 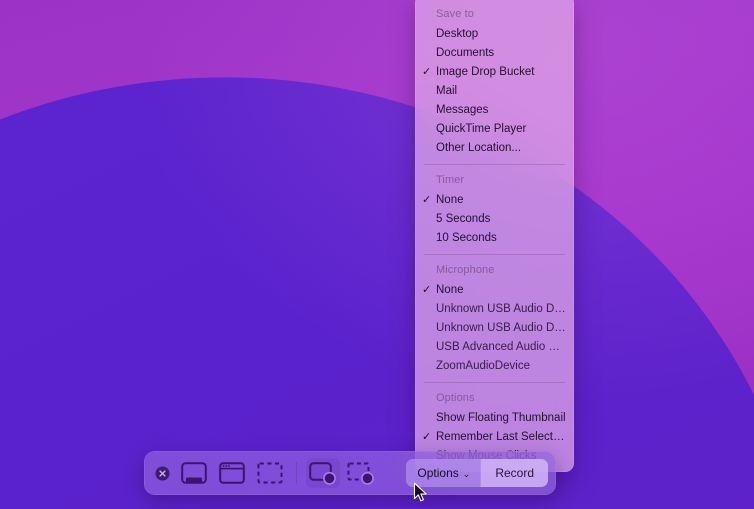 What do you see at coordinates (462, 110) in the screenshot?
I see `menu-item-label: Messages` at bounding box center [462, 110].